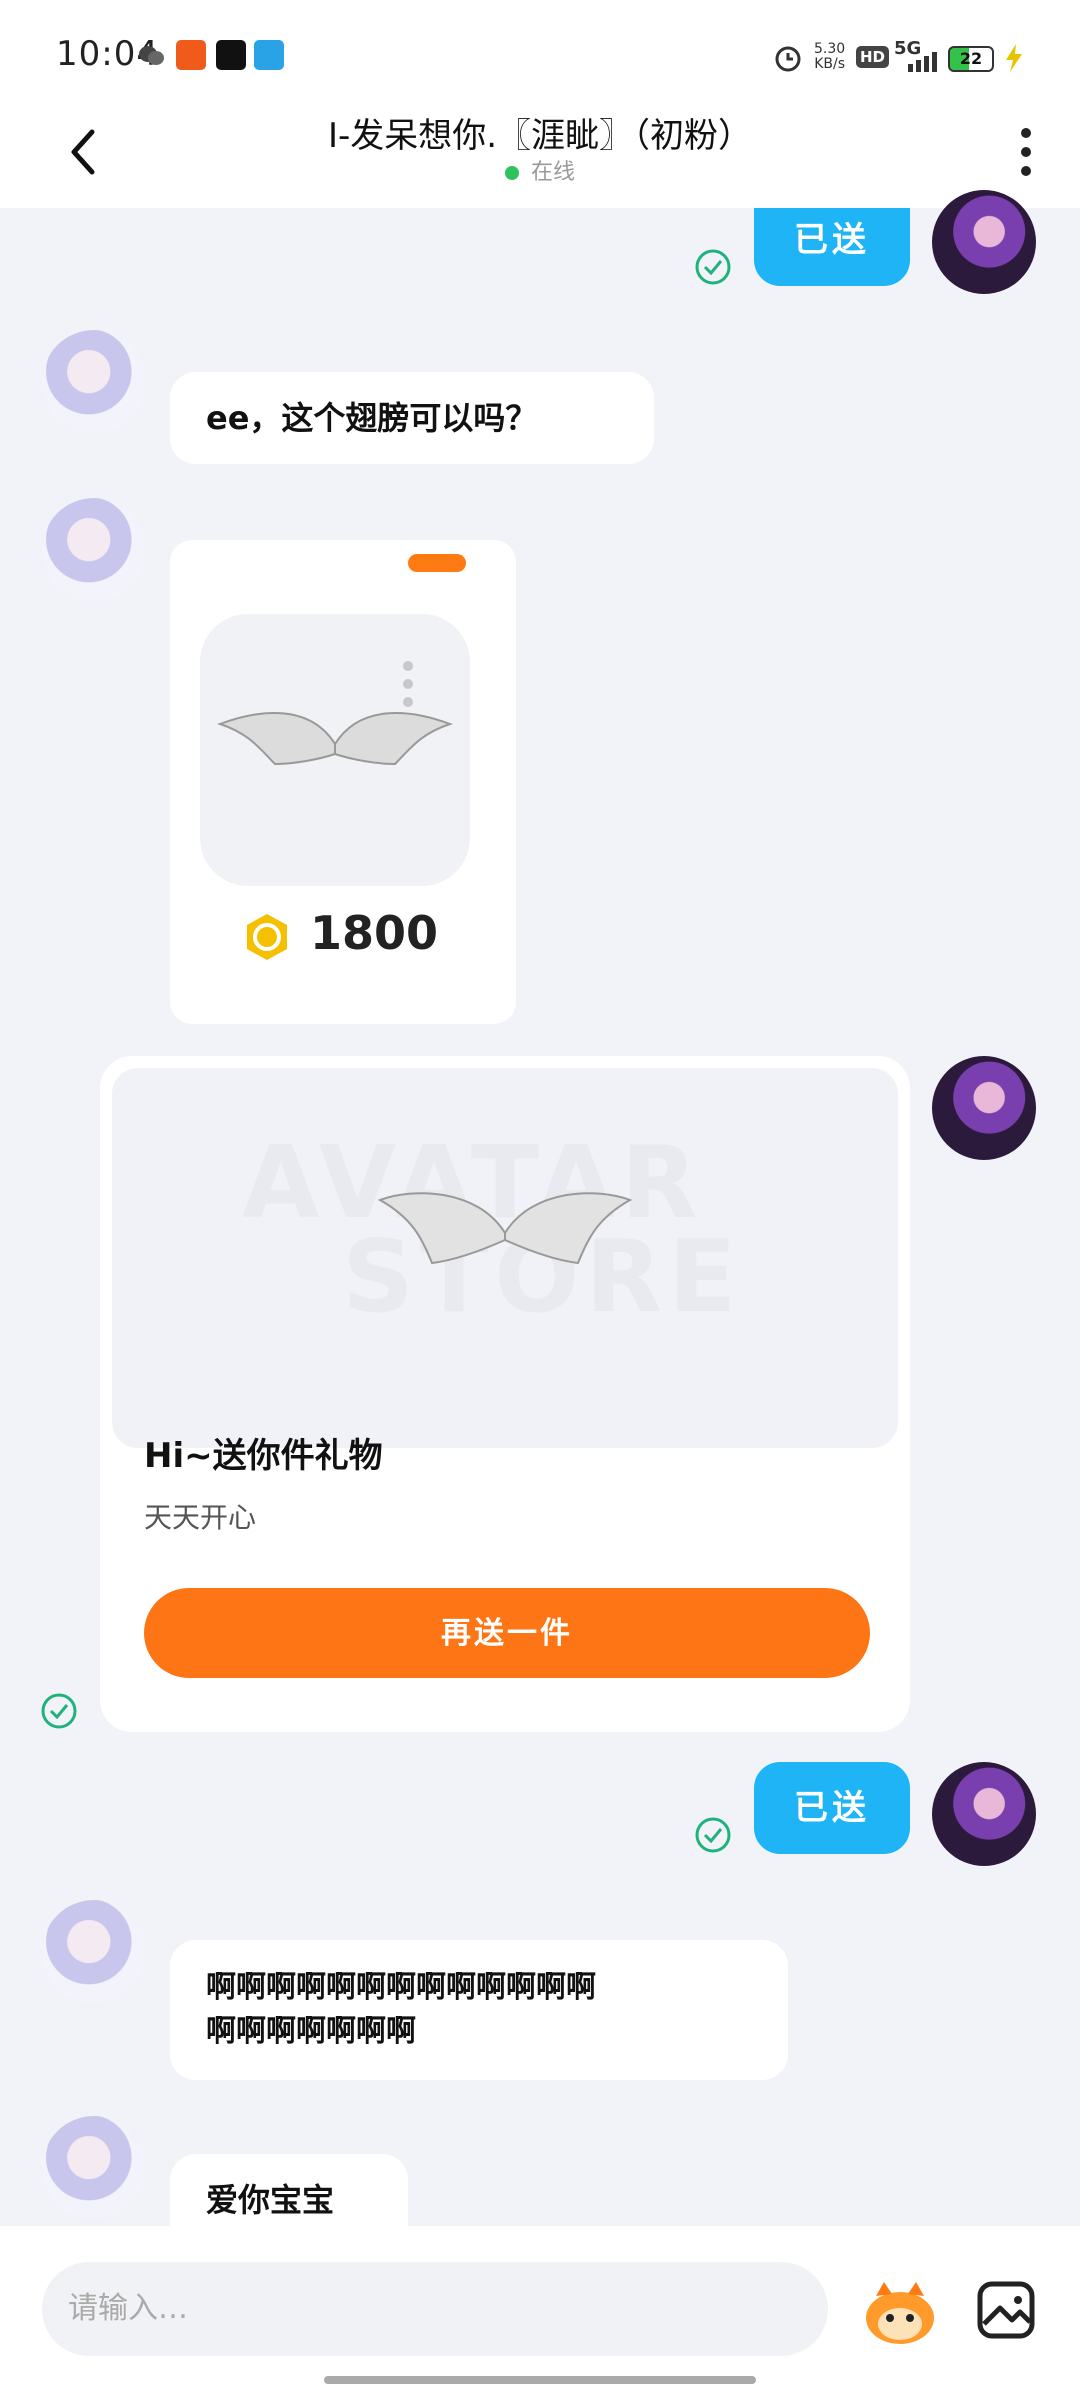 The width and height of the screenshot is (1080, 2388). I want to click on gift-price: 1800, so click(374, 933).